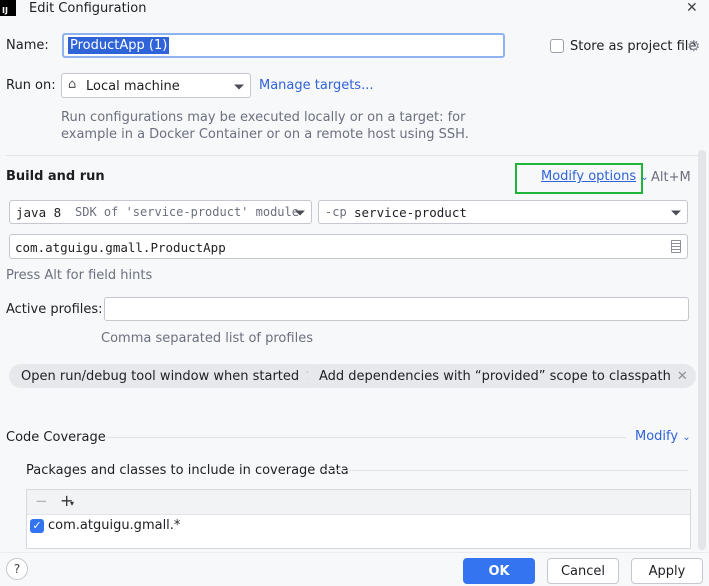  Describe the element at coordinates (79, 275) in the screenshot. I see `field-hint: Press Alt for field hints` at that location.